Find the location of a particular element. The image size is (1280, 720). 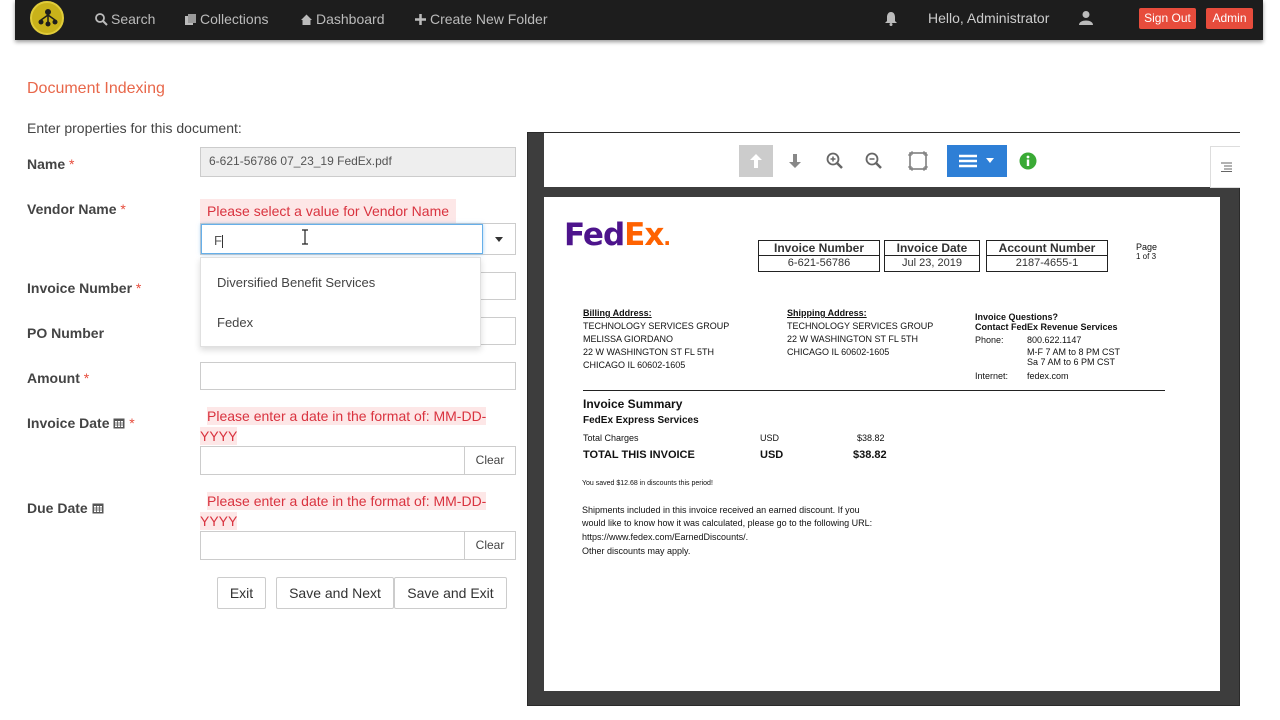

vendor-name-select: F is located at coordinates (358, 239).